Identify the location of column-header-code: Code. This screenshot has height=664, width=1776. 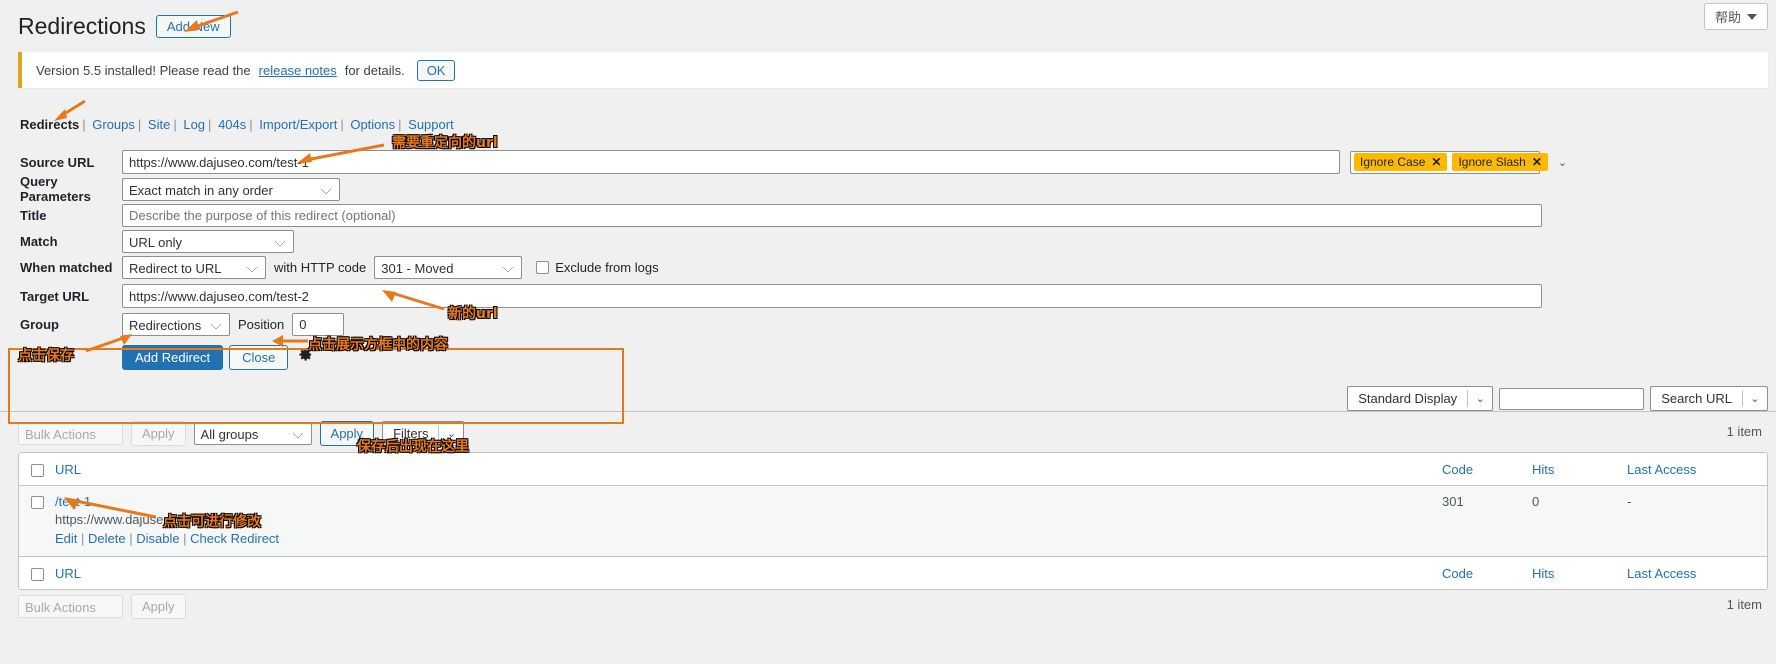
(1487, 469).